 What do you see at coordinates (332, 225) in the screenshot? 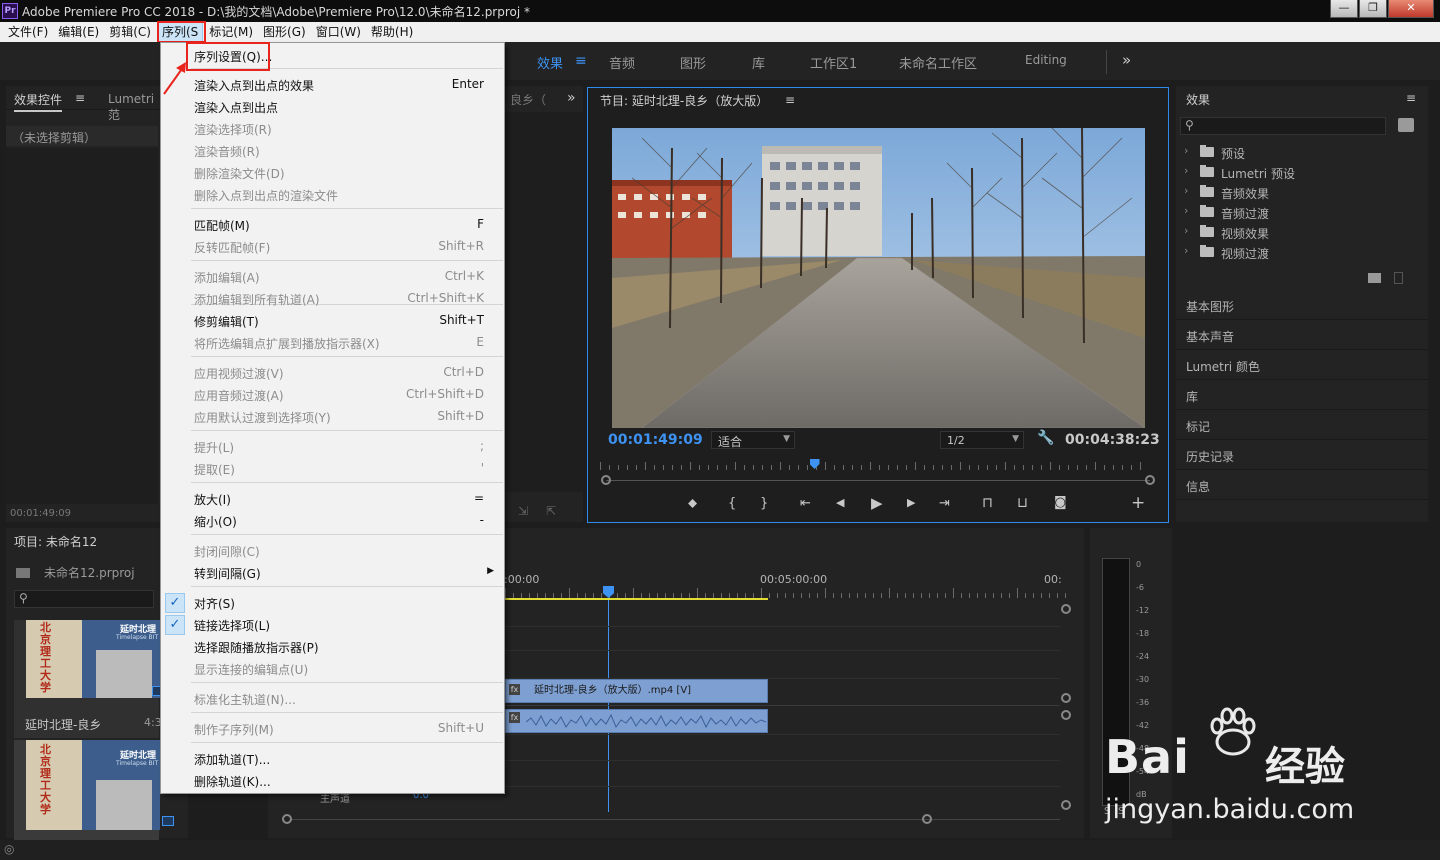
I see `sequence-menu-item: 匹配帧(M) F` at bounding box center [332, 225].